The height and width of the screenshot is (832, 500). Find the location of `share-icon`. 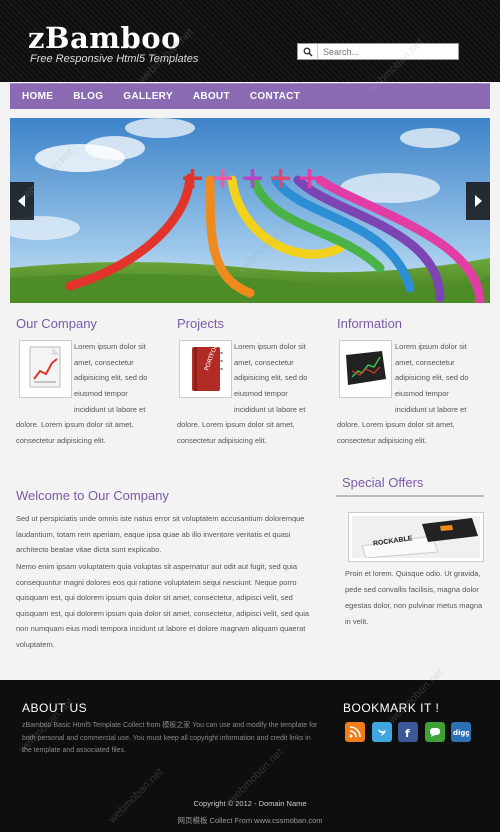

share-icon is located at coordinates (435, 732).